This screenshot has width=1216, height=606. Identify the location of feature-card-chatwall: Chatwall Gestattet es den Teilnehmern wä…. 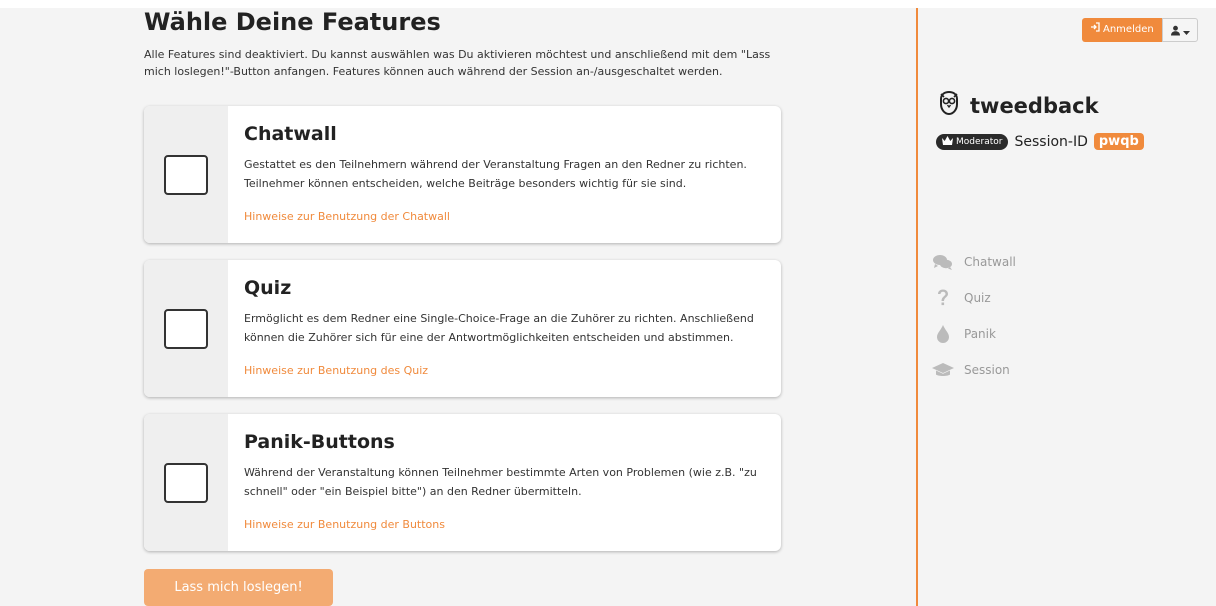
(462, 174).